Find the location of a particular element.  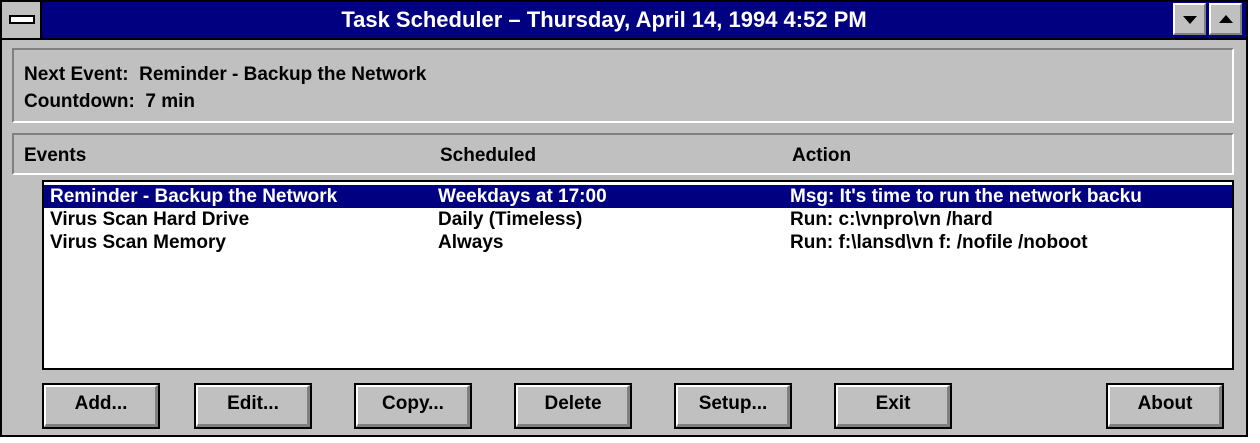

exit-button: Exit is located at coordinates (893, 406).